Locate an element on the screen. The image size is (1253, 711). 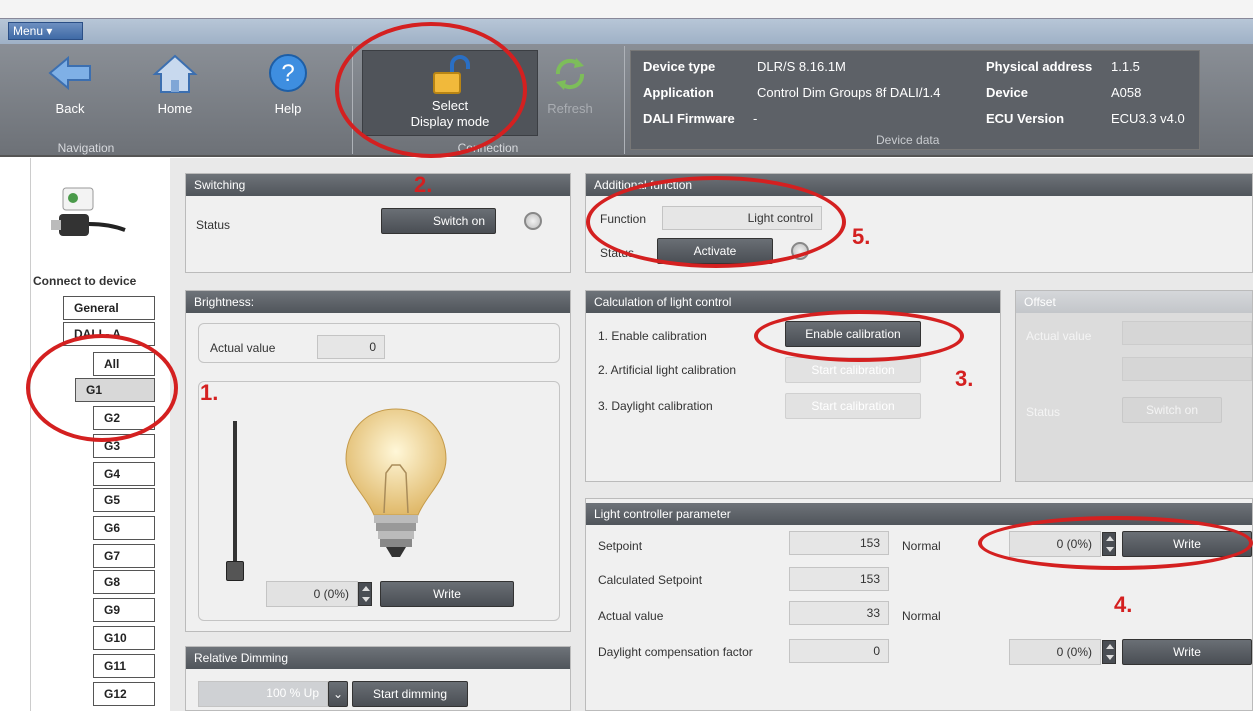
offset-title: Offset is located at coordinates (1134, 302).